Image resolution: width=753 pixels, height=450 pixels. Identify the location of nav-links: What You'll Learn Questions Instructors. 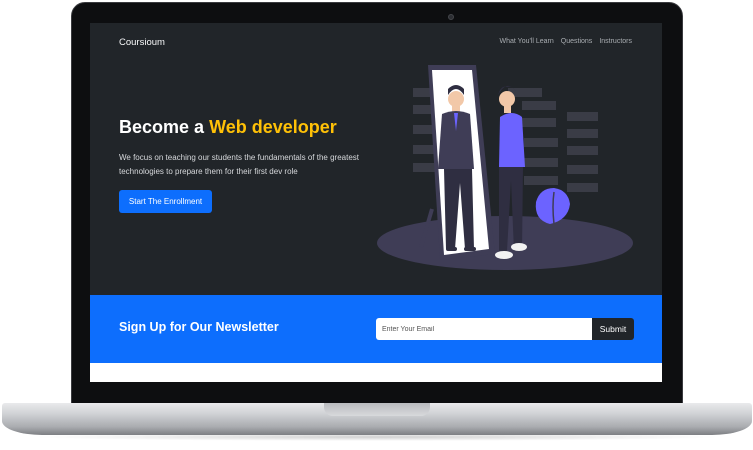
(566, 41).